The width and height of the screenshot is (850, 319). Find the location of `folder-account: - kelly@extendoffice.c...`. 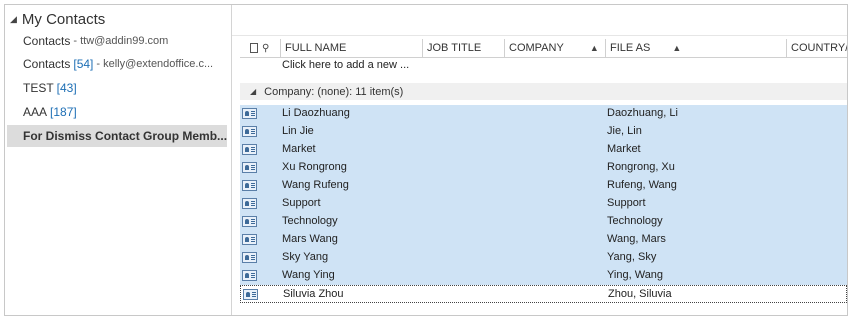

folder-account: - kelly@extendoffice.c... is located at coordinates (155, 64).